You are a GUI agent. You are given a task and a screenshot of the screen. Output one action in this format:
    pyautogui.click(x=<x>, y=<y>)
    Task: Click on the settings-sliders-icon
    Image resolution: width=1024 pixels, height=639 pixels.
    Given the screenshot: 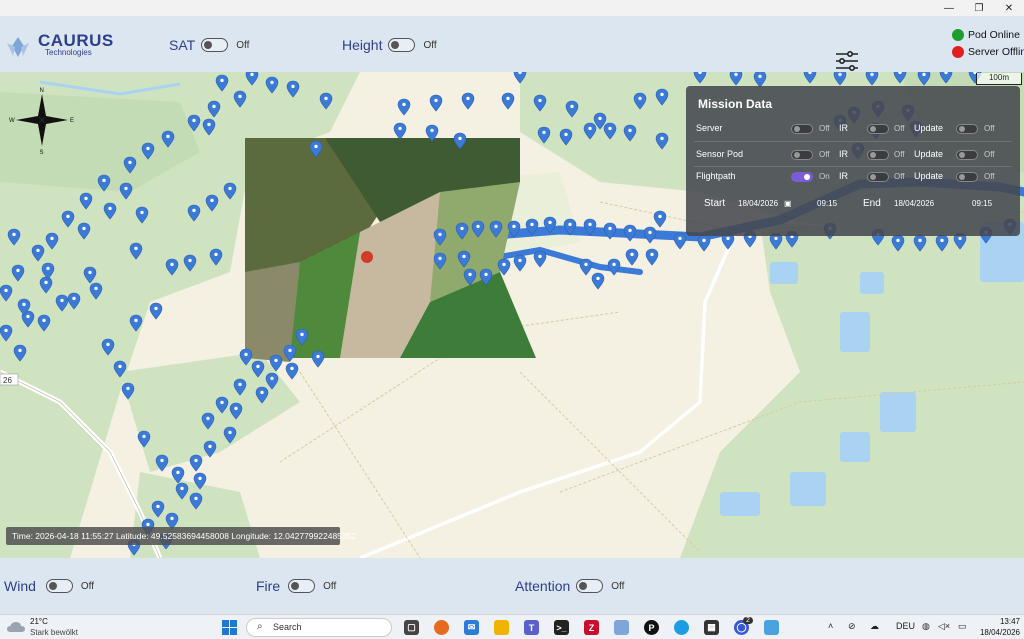 What is the action you would take?
    pyautogui.click(x=847, y=61)
    